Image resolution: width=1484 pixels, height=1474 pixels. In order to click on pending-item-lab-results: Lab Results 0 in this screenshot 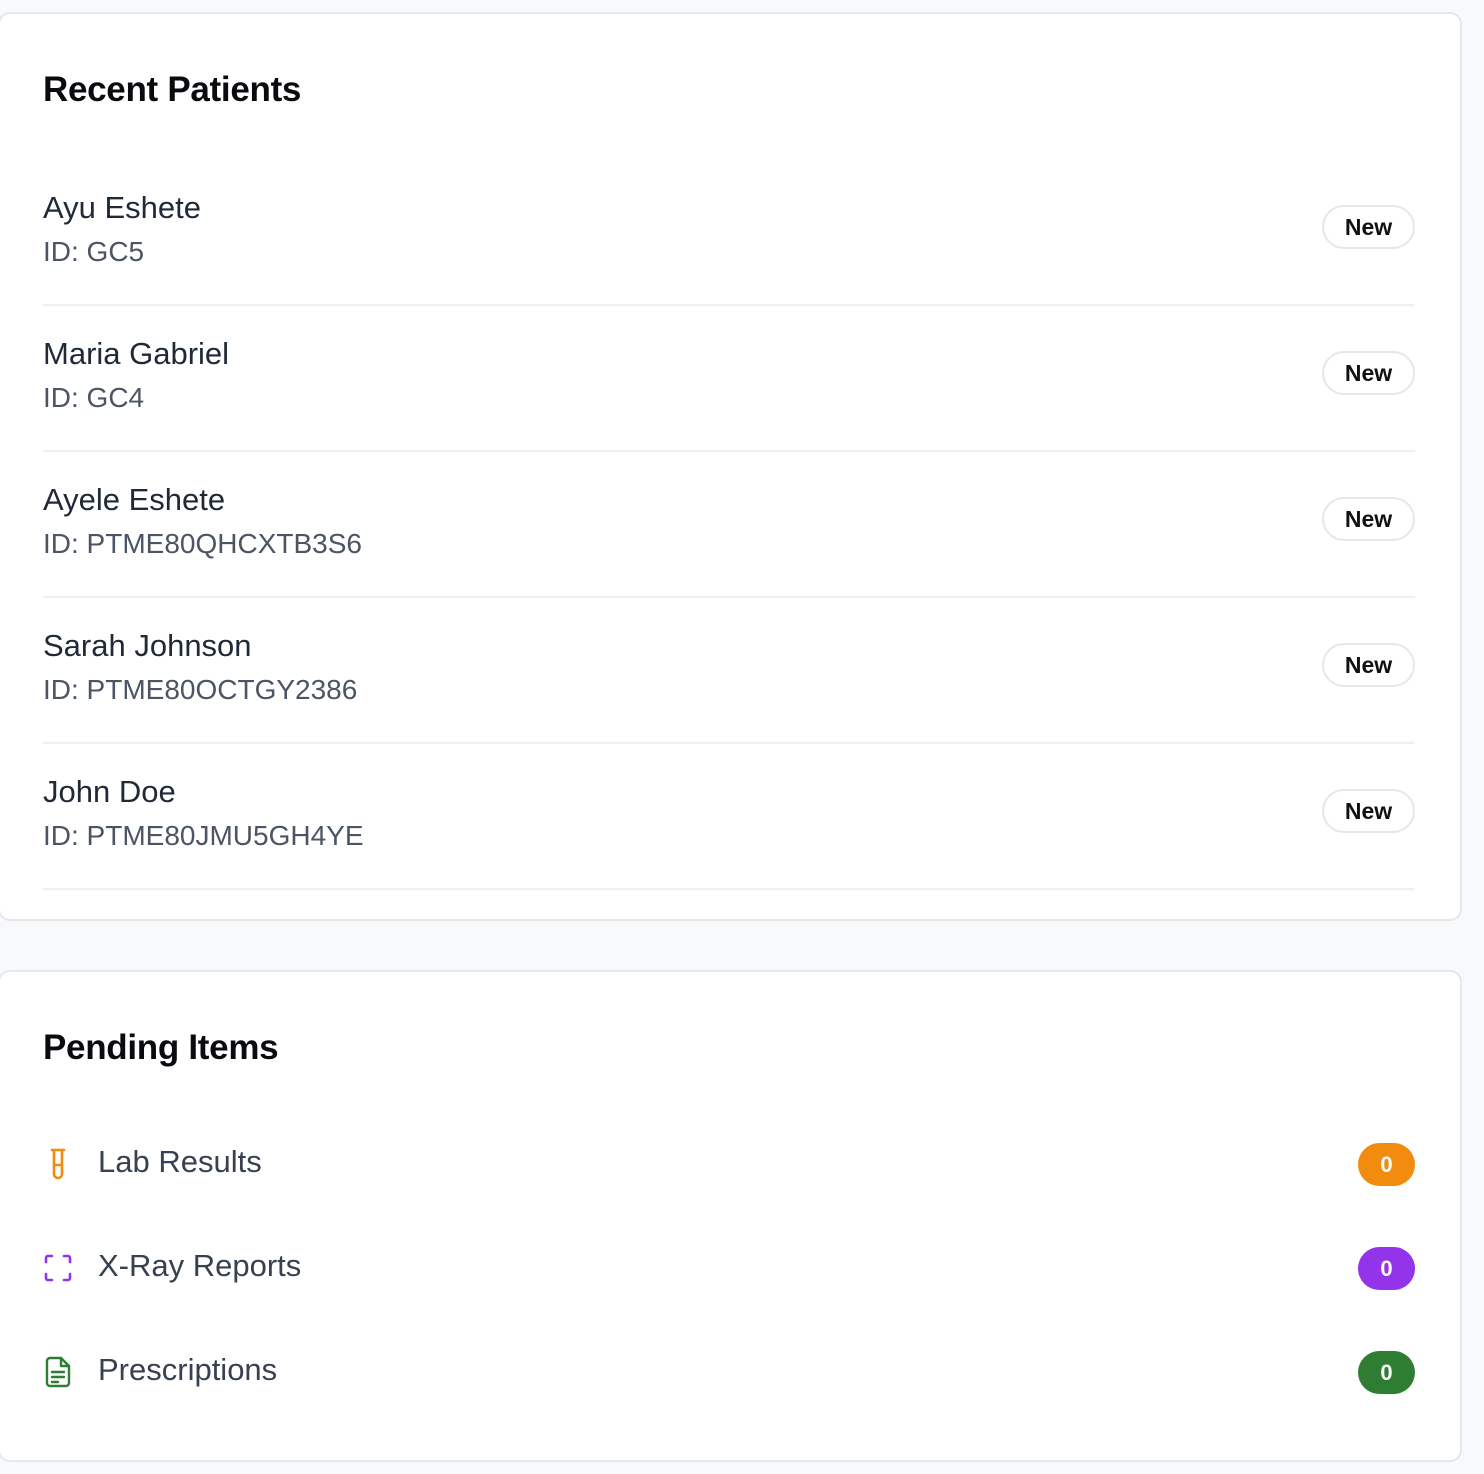, I will do `click(729, 1164)`.